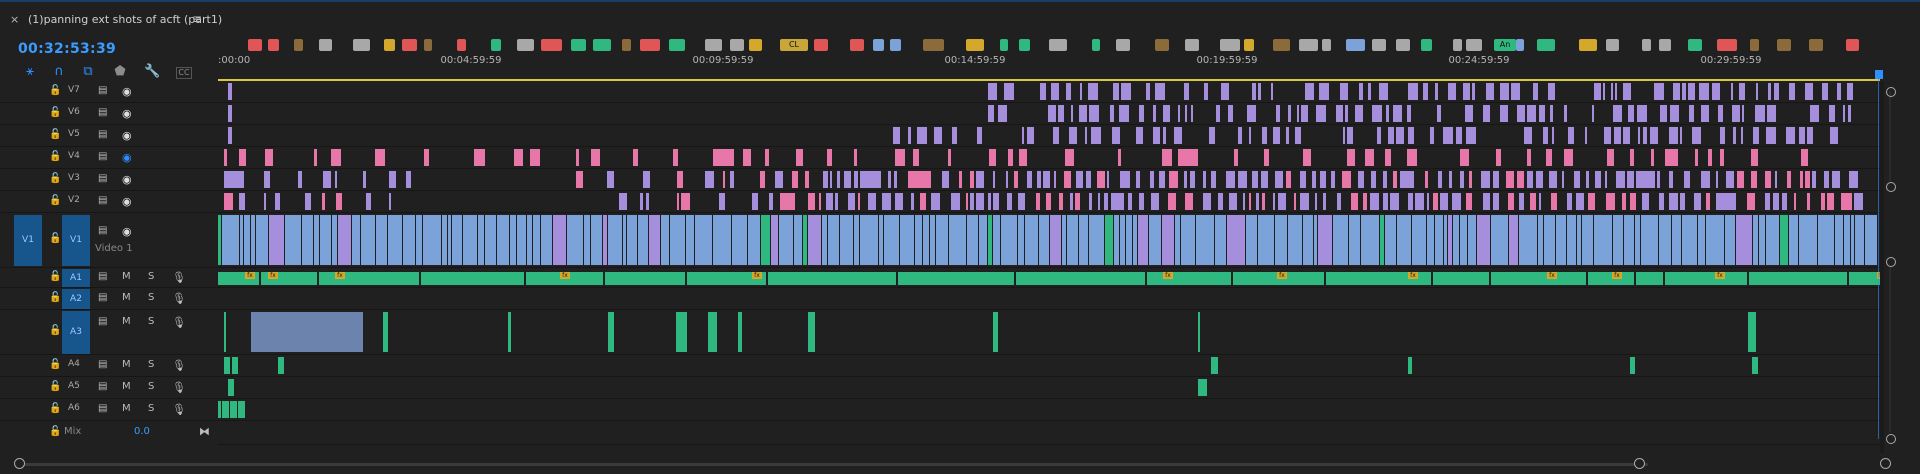 The image size is (1920, 474). Describe the element at coordinates (14, 19) in the screenshot. I see `close-icon: ×` at that location.